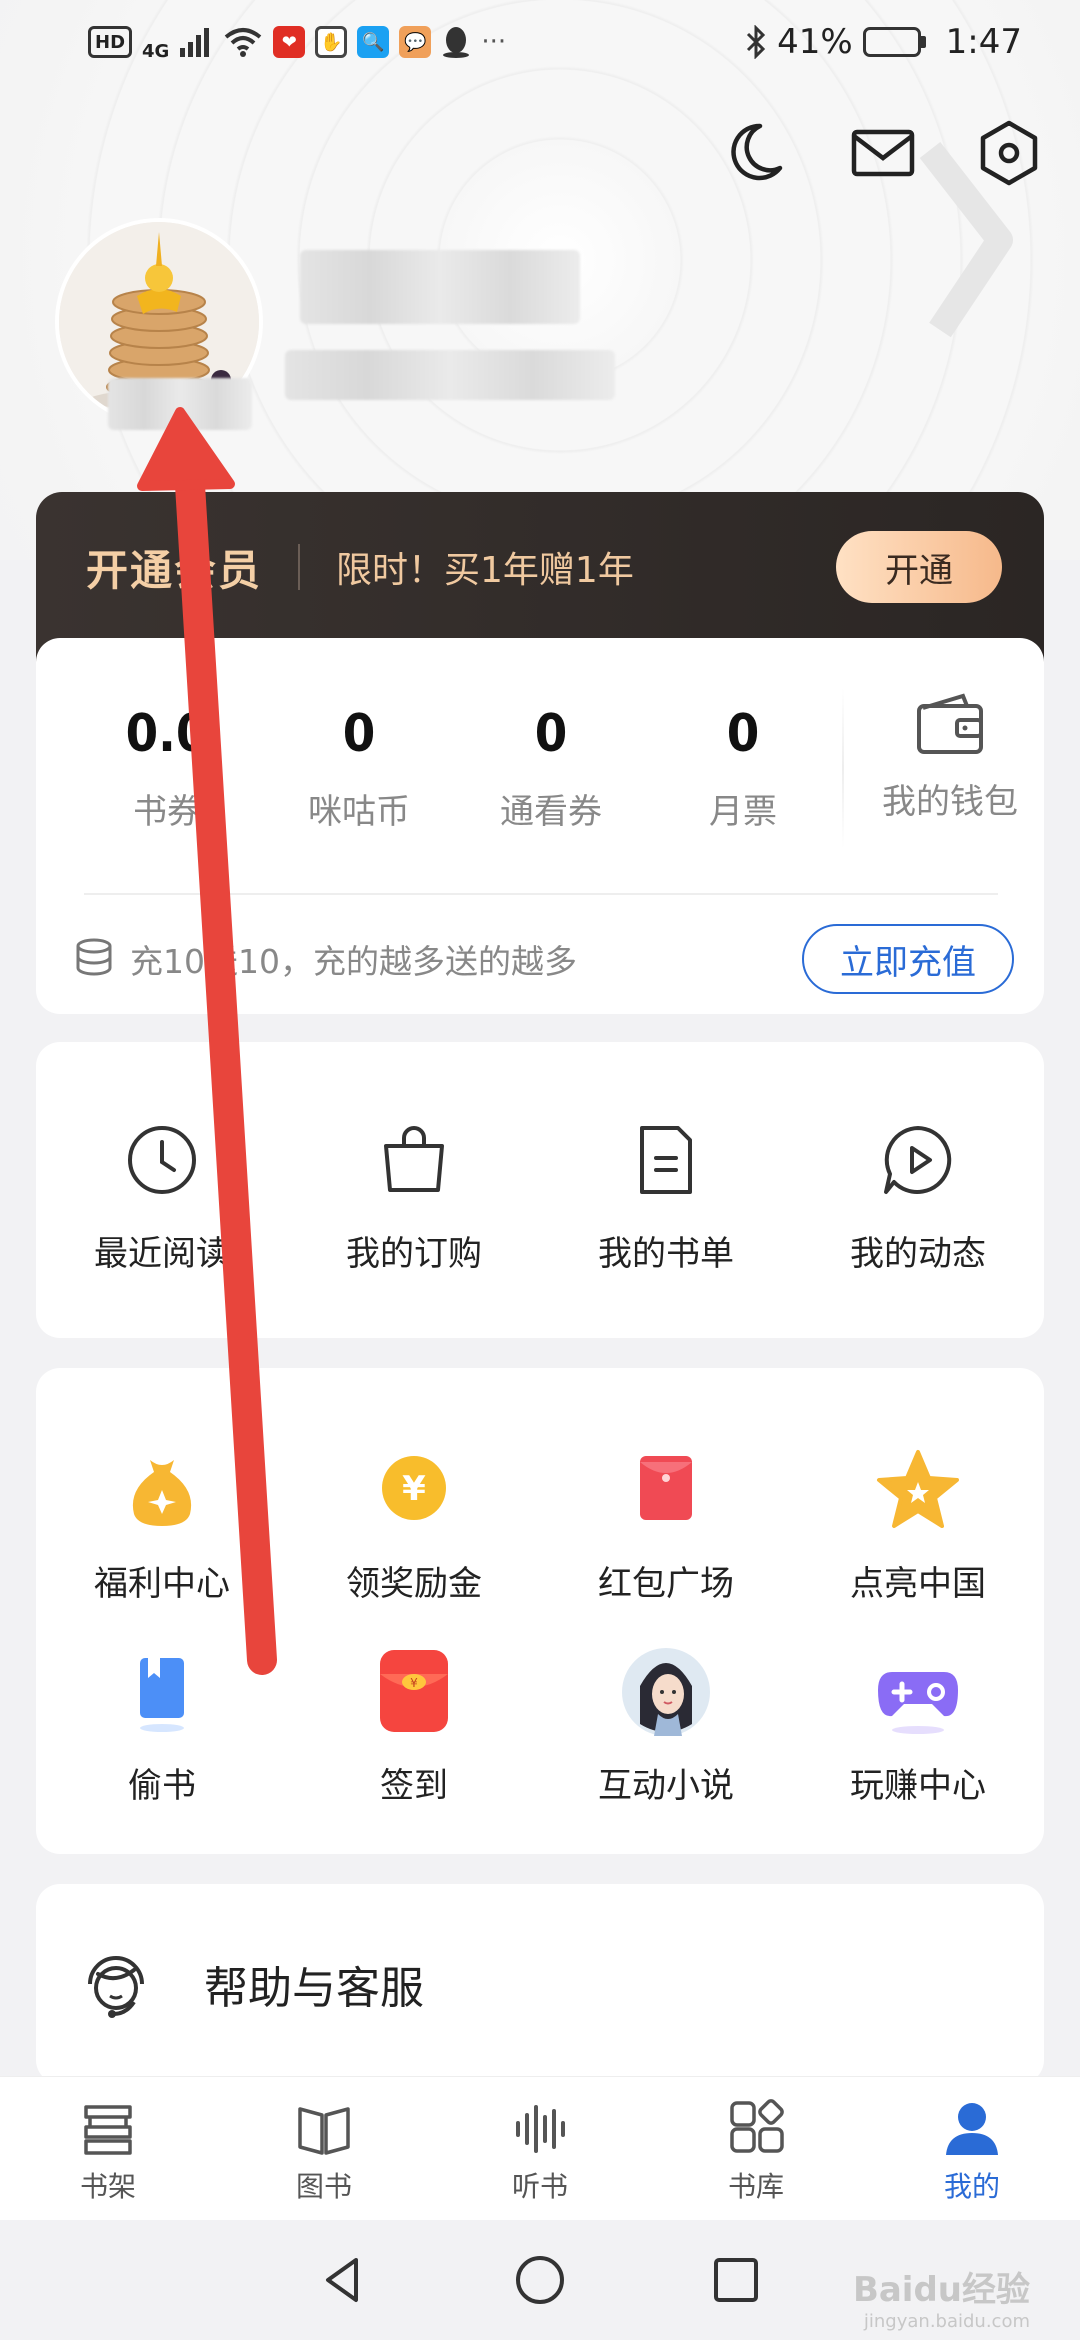  Describe the element at coordinates (415, 42) in the screenshot. I see `chat-app-icon: 💬` at that location.